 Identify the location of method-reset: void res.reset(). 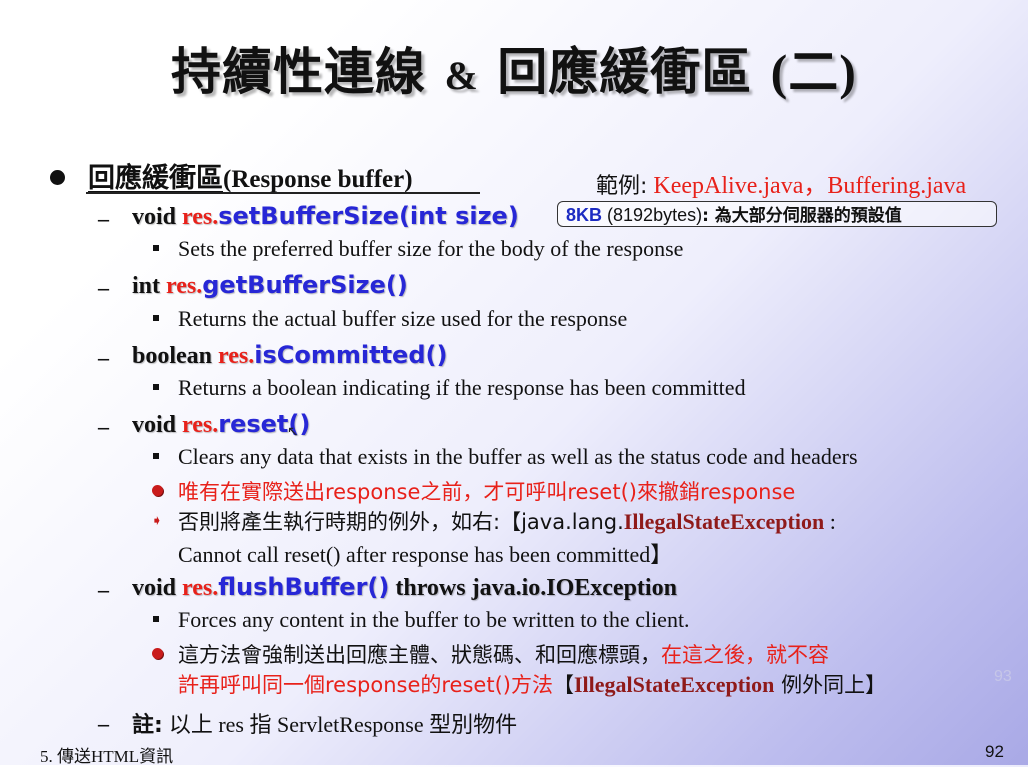
(221, 424).